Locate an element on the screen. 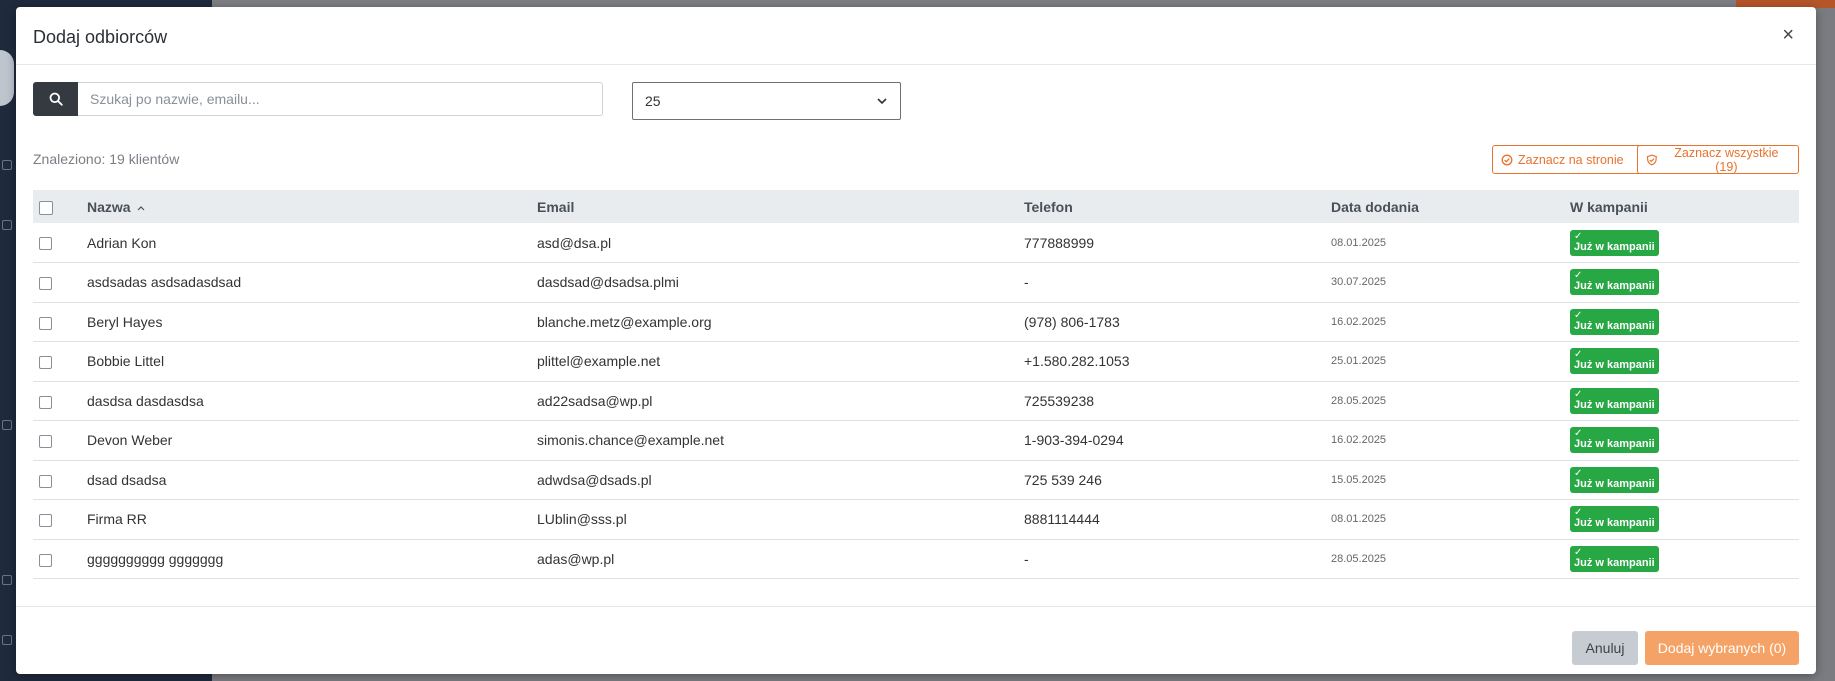 This screenshot has width=1835, height=681. cell-name: Devon Weber is located at coordinates (130, 440).